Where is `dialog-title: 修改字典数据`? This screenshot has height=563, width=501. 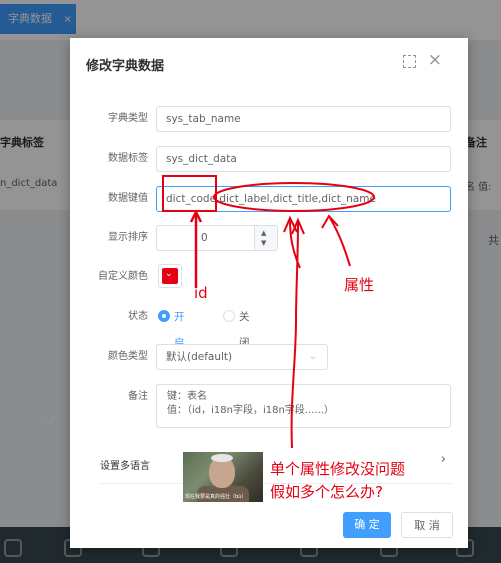
dialog-title: 修改字典数据 is located at coordinates (125, 66).